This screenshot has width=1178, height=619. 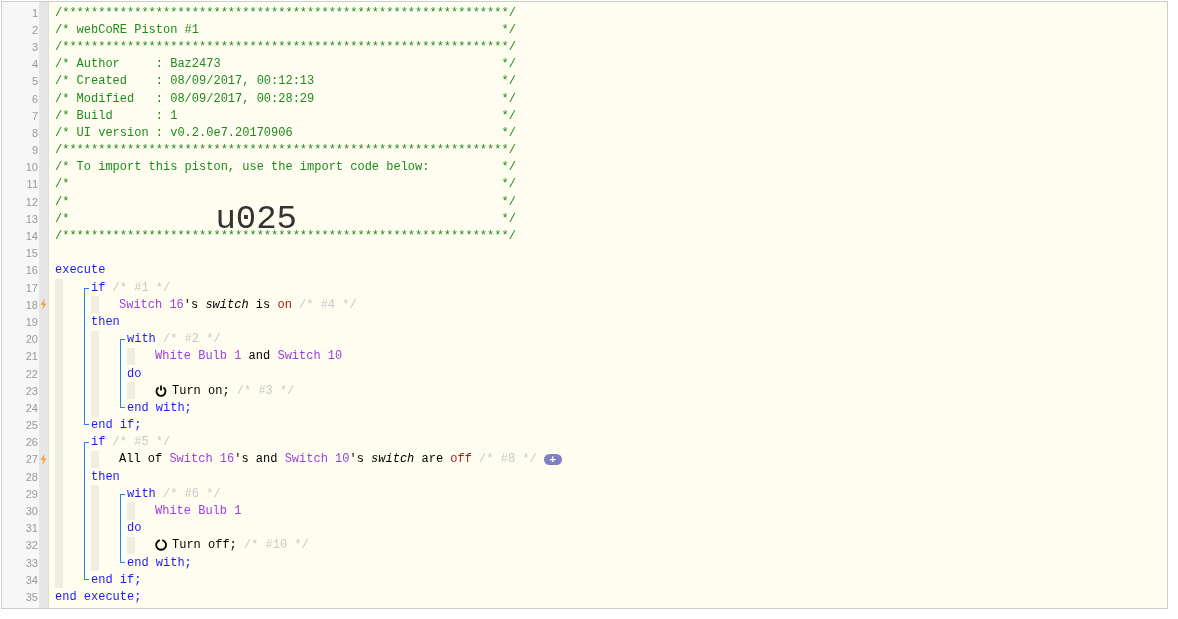 What do you see at coordinates (185, 98) in the screenshot?
I see `comment-line: /* Modified : 08/09/2017, 00:28:29` at bounding box center [185, 98].